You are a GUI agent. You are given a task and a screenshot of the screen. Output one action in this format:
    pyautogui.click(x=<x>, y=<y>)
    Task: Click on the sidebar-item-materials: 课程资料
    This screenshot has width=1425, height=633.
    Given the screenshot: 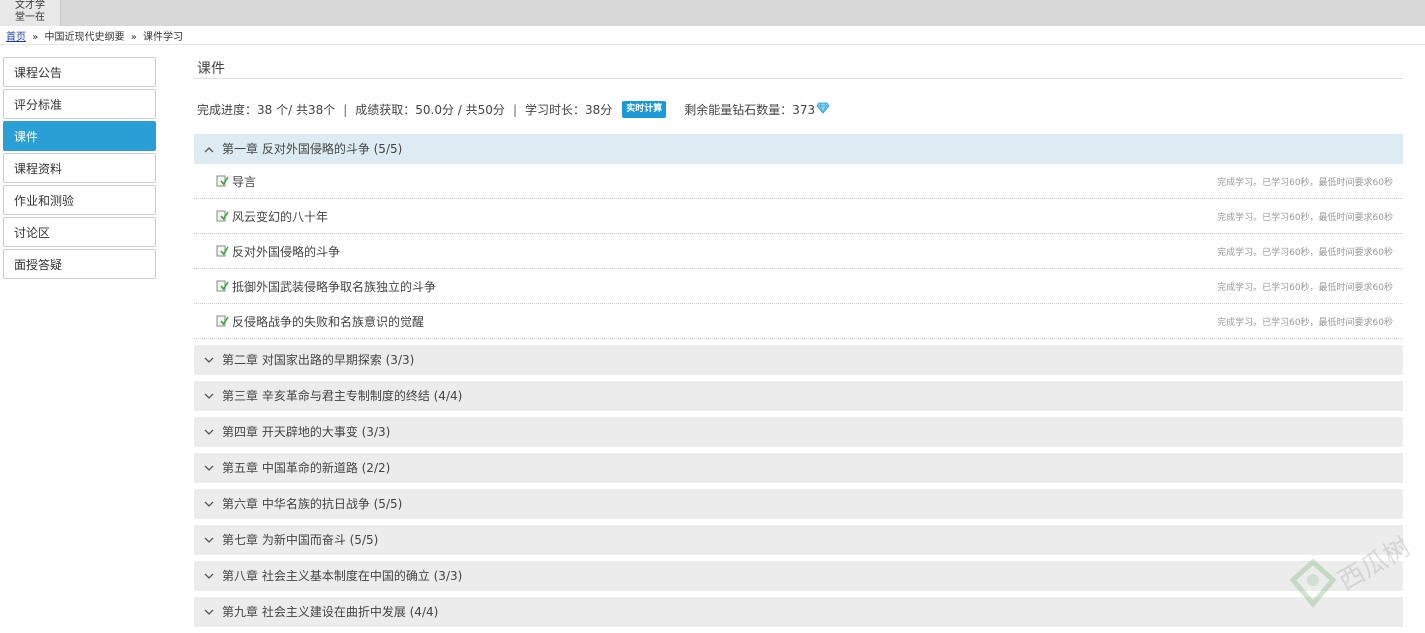 What is the action you would take?
    pyautogui.click(x=79, y=168)
    